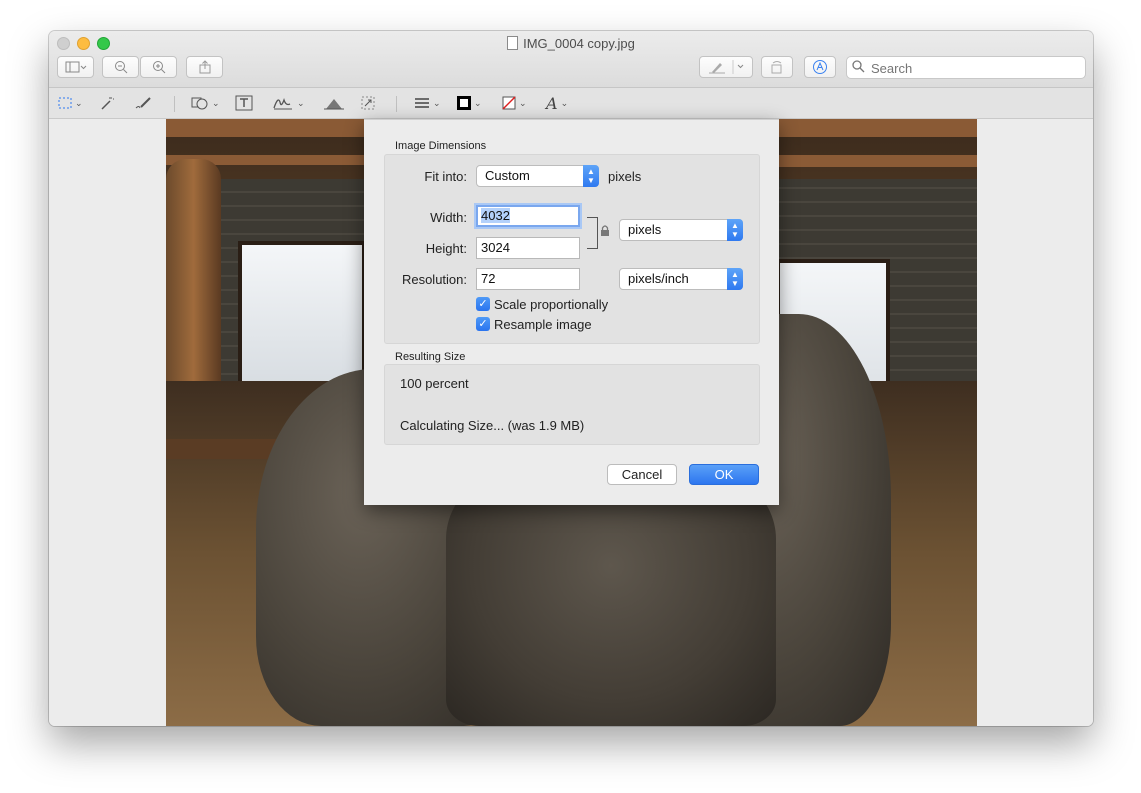 This screenshot has height=793, width=1141. I want to click on selection-tool: ⌄, so click(70, 103).